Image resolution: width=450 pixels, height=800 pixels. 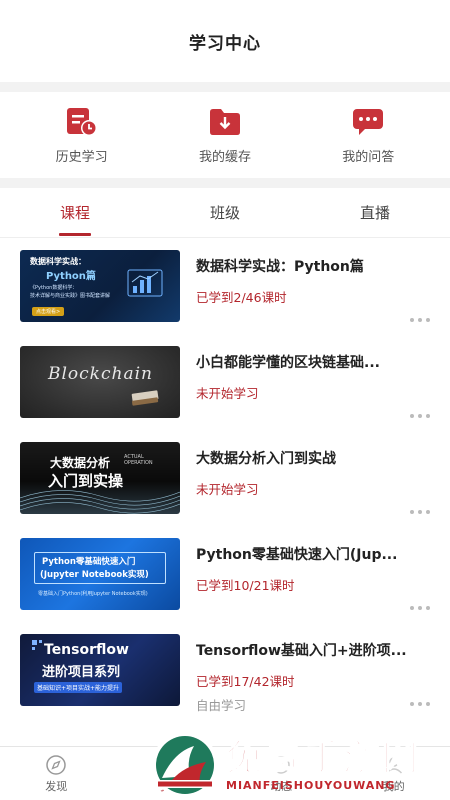 What do you see at coordinates (70, 296) in the screenshot?
I see `thumb-text: 技术详解与商业实践》图书配套讲解` at bounding box center [70, 296].